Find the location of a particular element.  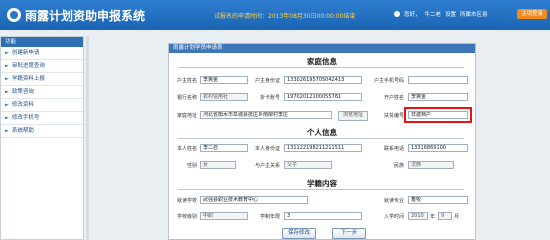

system-label: 学制年限 is located at coordinates (269, 217).